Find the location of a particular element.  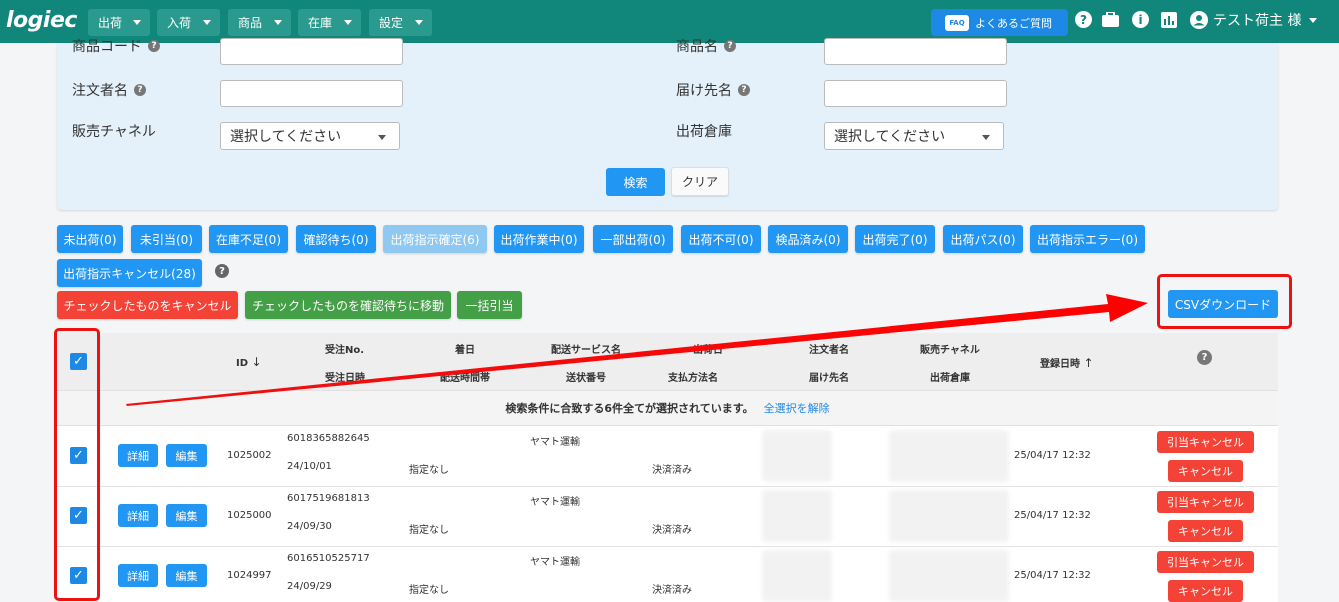

recipient-name-label: 届け先名? is located at coordinates (713, 90).